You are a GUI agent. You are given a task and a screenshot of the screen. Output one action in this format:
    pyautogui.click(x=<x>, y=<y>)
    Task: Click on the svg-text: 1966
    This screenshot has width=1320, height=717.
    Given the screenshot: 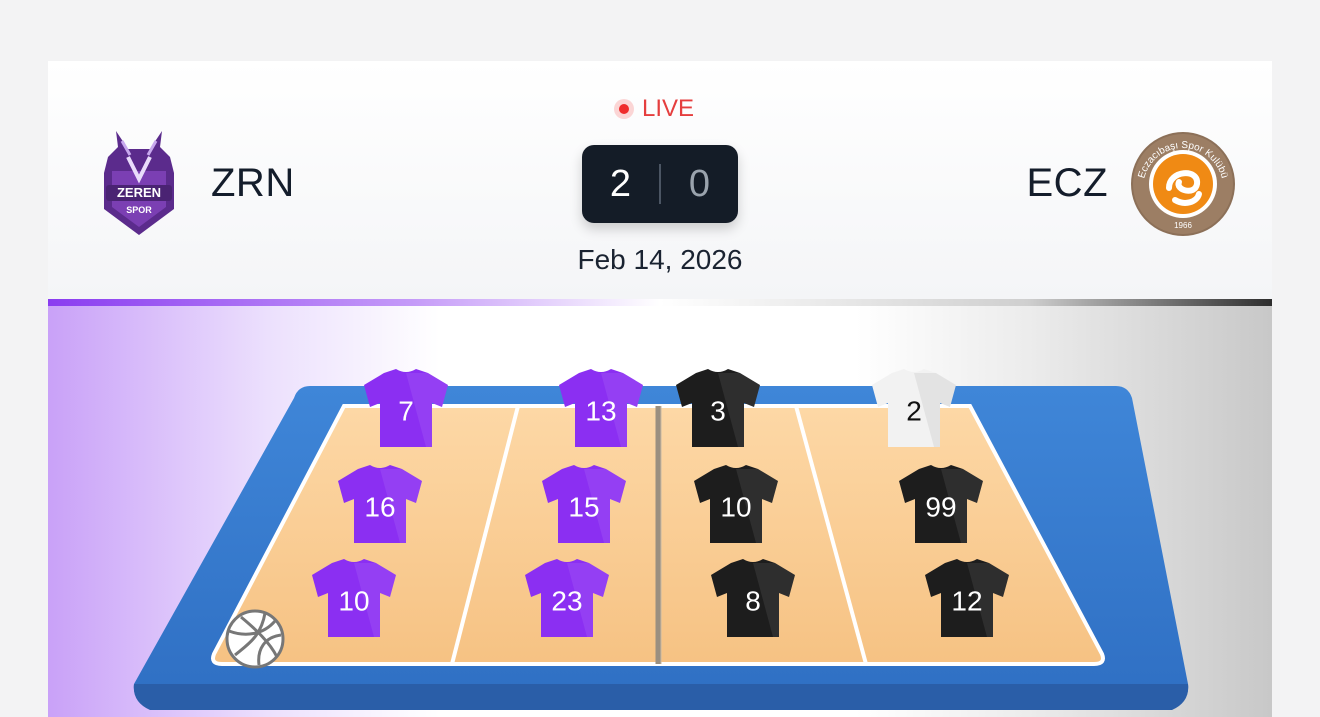 What is the action you would take?
    pyautogui.click(x=1183, y=225)
    